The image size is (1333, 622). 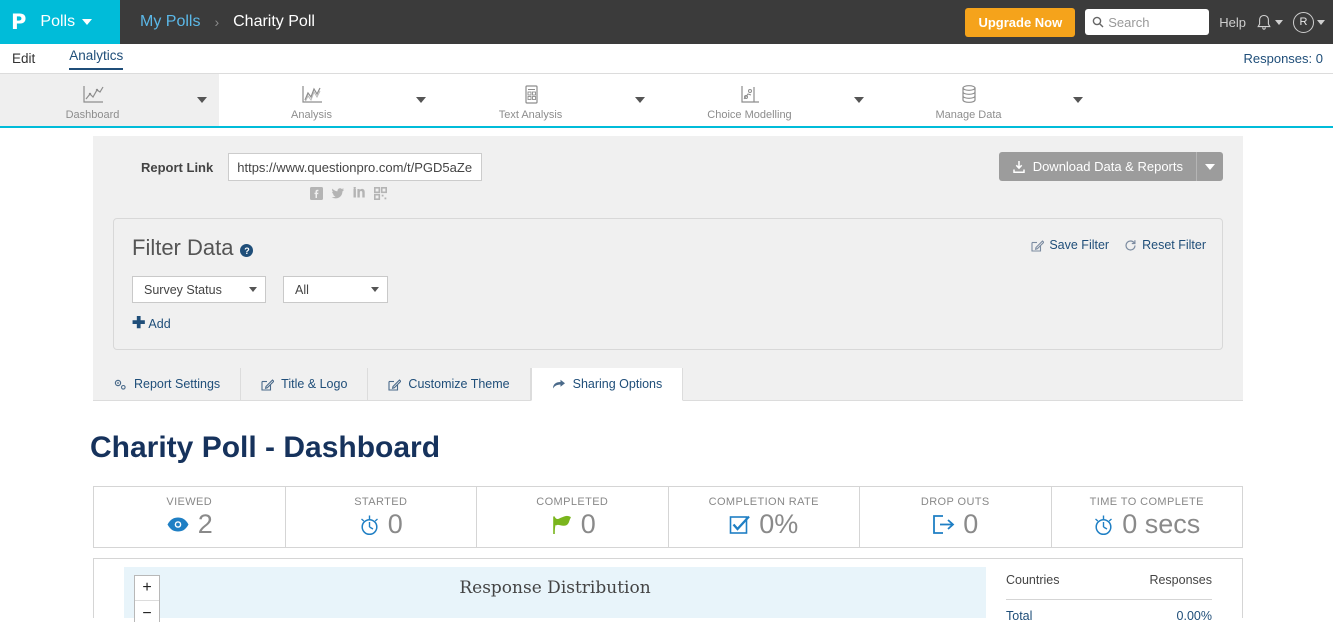 I want to click on share-arrow-icon, so click(x=558, y=383).